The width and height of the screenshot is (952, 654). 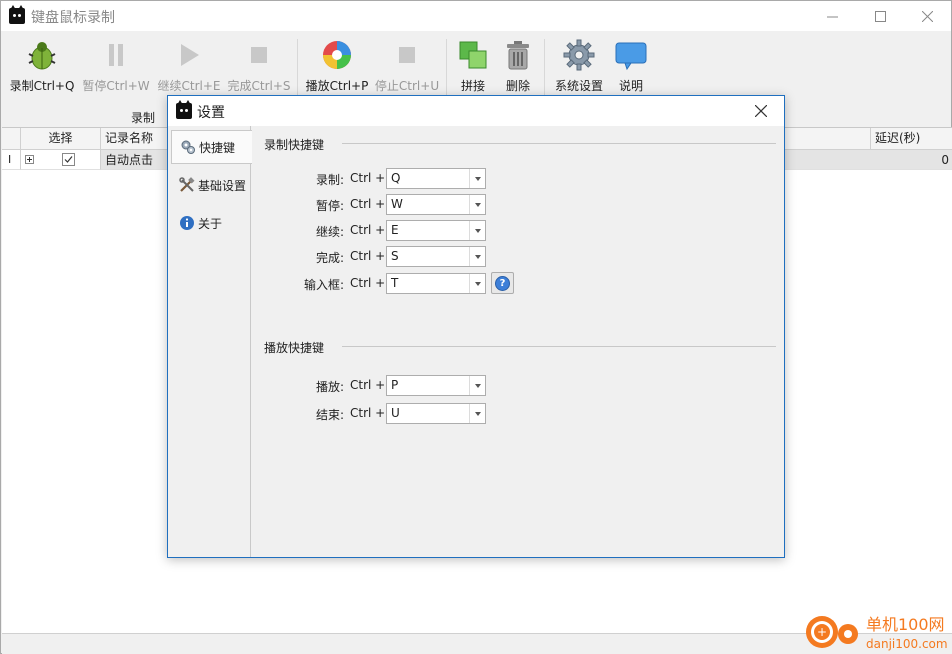 What do you see at coordinates (436, 413) in the screenshot?
I see `end-key-select: U` at bounding box center [436, 413].